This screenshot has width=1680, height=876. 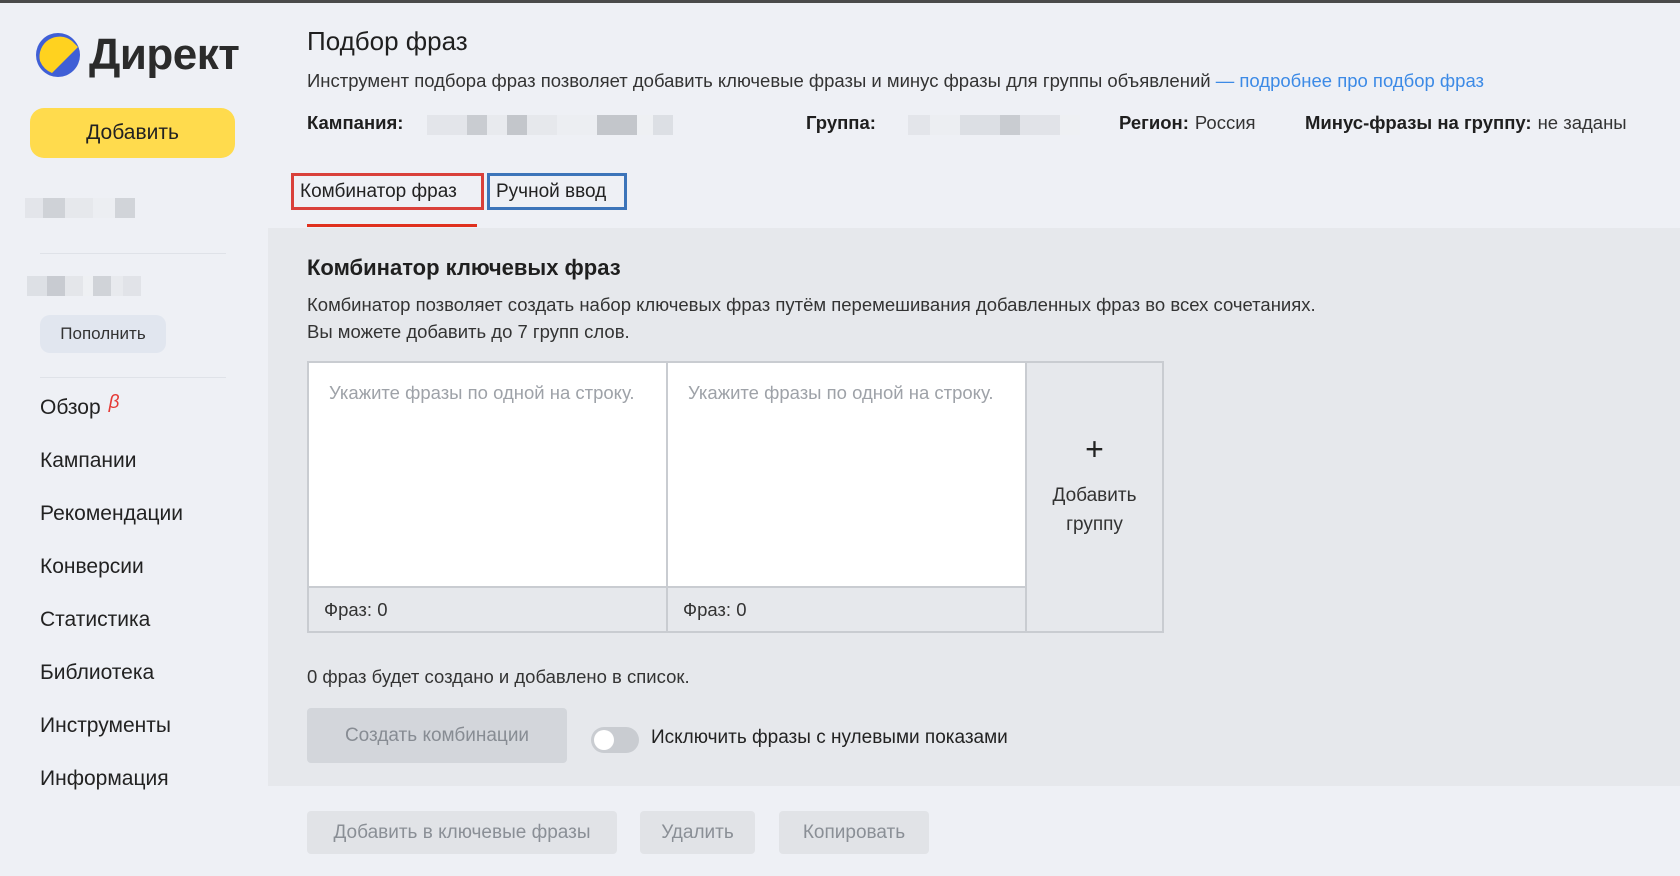 What do you see at coordinates (829, 737) in the screenshot?
I see `exclude-zero-impressions-label: Исключить фразы с нулевыми показами` at bounding box center [829, 737].